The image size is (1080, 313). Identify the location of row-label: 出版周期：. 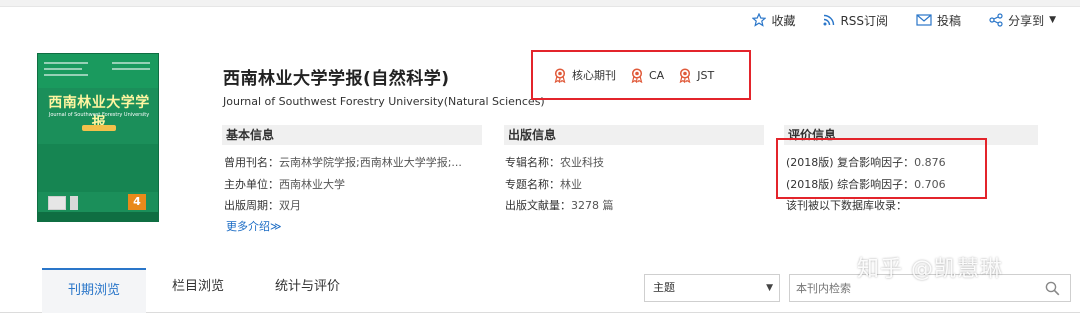
(251, 205).